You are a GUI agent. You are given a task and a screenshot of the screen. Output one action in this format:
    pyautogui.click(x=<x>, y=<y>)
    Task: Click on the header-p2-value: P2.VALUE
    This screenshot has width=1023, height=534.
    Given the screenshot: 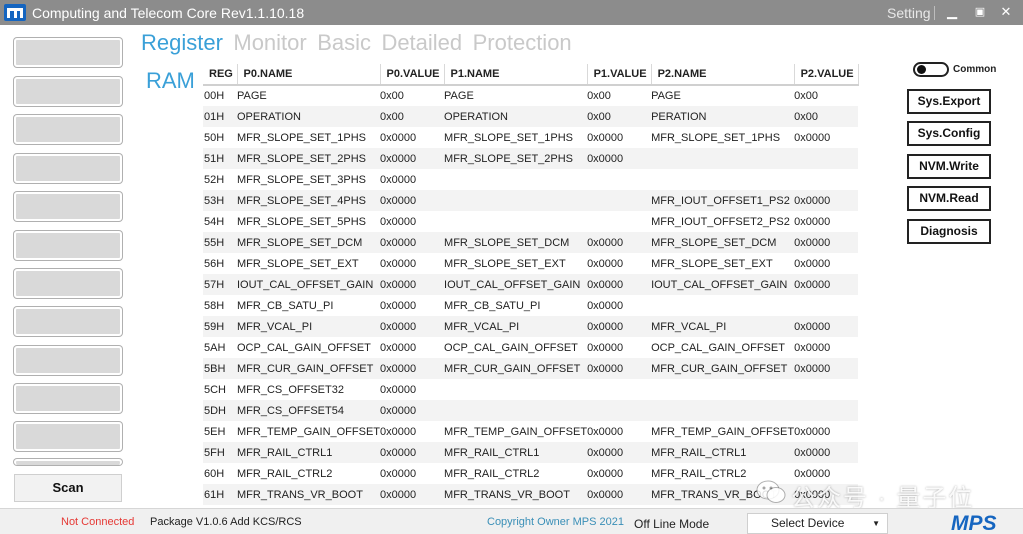 What is the action you would take?
    pyautogui.click(x=826, y=75)
    